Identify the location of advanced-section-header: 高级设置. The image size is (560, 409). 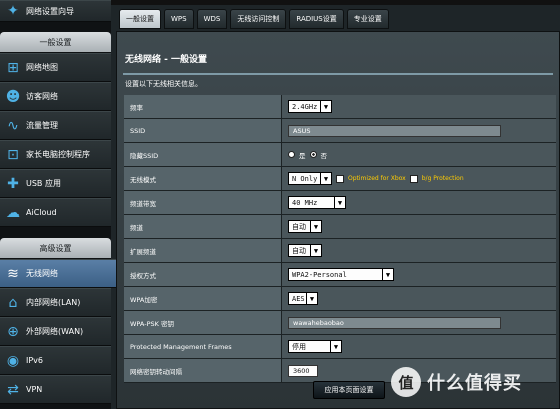
(55, 248).